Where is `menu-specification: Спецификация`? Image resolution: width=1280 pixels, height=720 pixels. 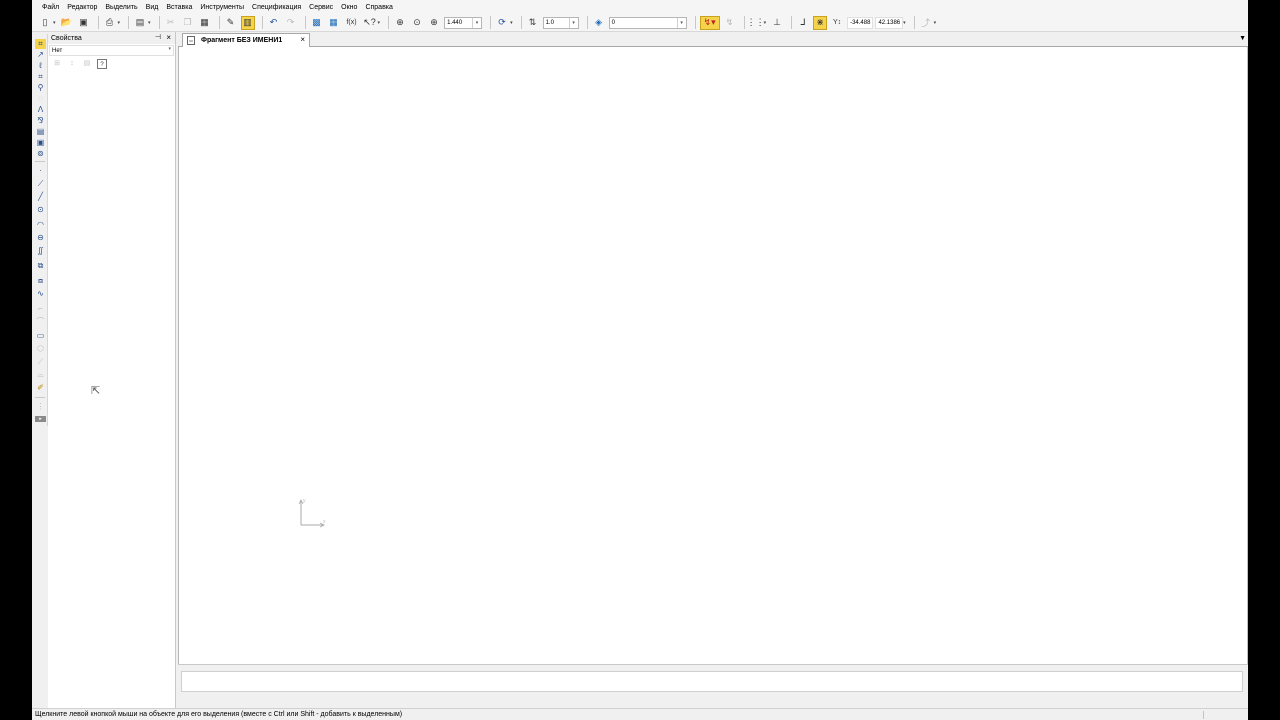
menu-specification: Спецификация is located at coordinates (276, 7).